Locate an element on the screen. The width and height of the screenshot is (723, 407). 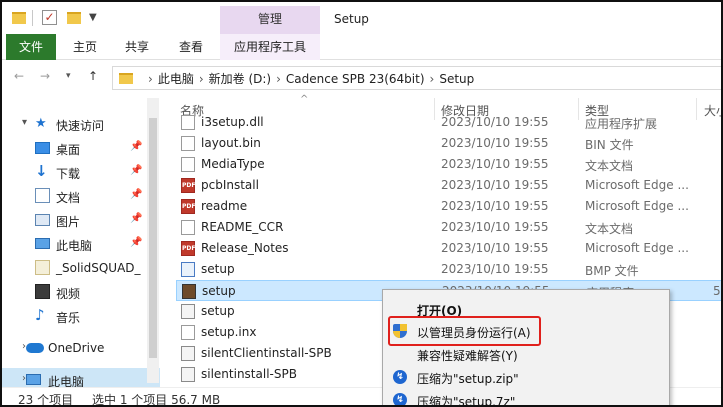
file-name: silentClientinstall-SPB is located at coordinates (266, 353).